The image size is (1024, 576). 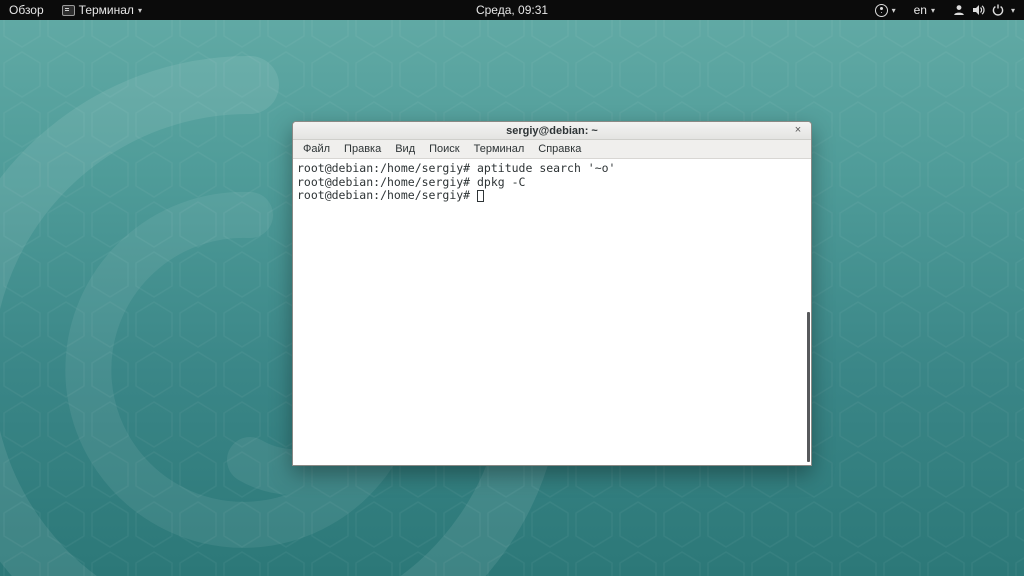 What do you see at coordinates (881, 10) in the screenshot?
I see `accessibility-icon` at bounding box center [881, 10].